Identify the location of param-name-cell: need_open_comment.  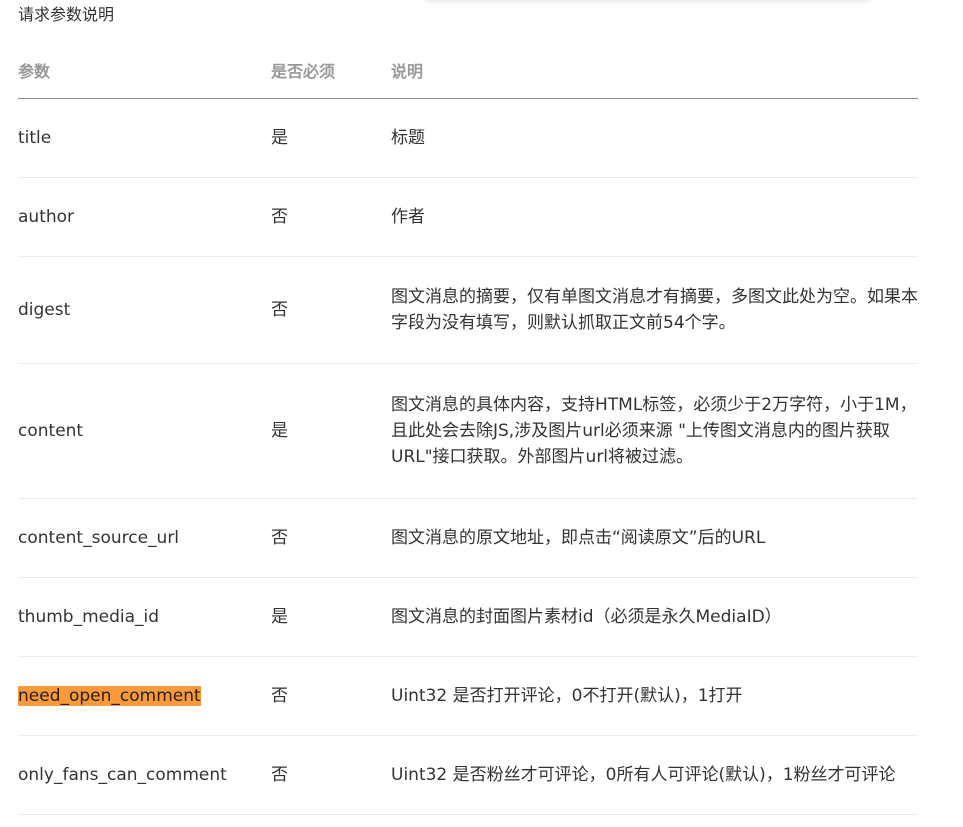
(144, 696).